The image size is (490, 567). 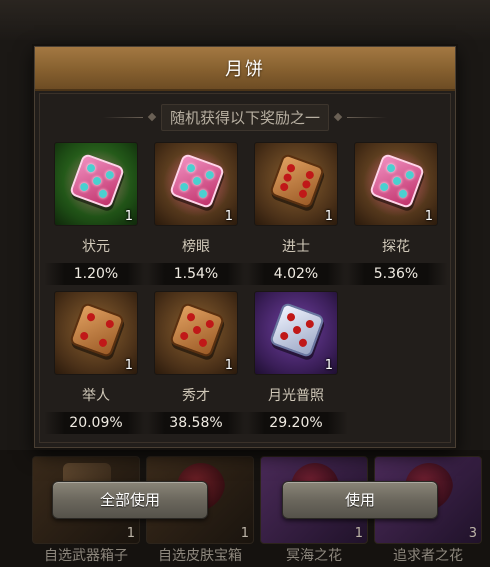 What do you see at coordinates (86, 556) in the screenshot?
I see `bg-item-name: 自选武器箱子` at bounding box center [86, 556].